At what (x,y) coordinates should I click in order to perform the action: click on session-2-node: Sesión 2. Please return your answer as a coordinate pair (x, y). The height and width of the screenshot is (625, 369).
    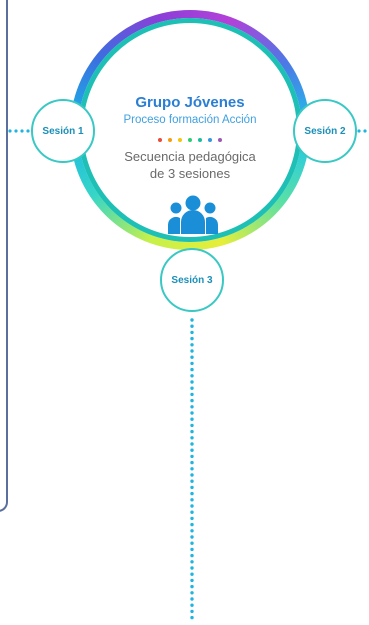
    Looking at the image, I should click on (325, 131).